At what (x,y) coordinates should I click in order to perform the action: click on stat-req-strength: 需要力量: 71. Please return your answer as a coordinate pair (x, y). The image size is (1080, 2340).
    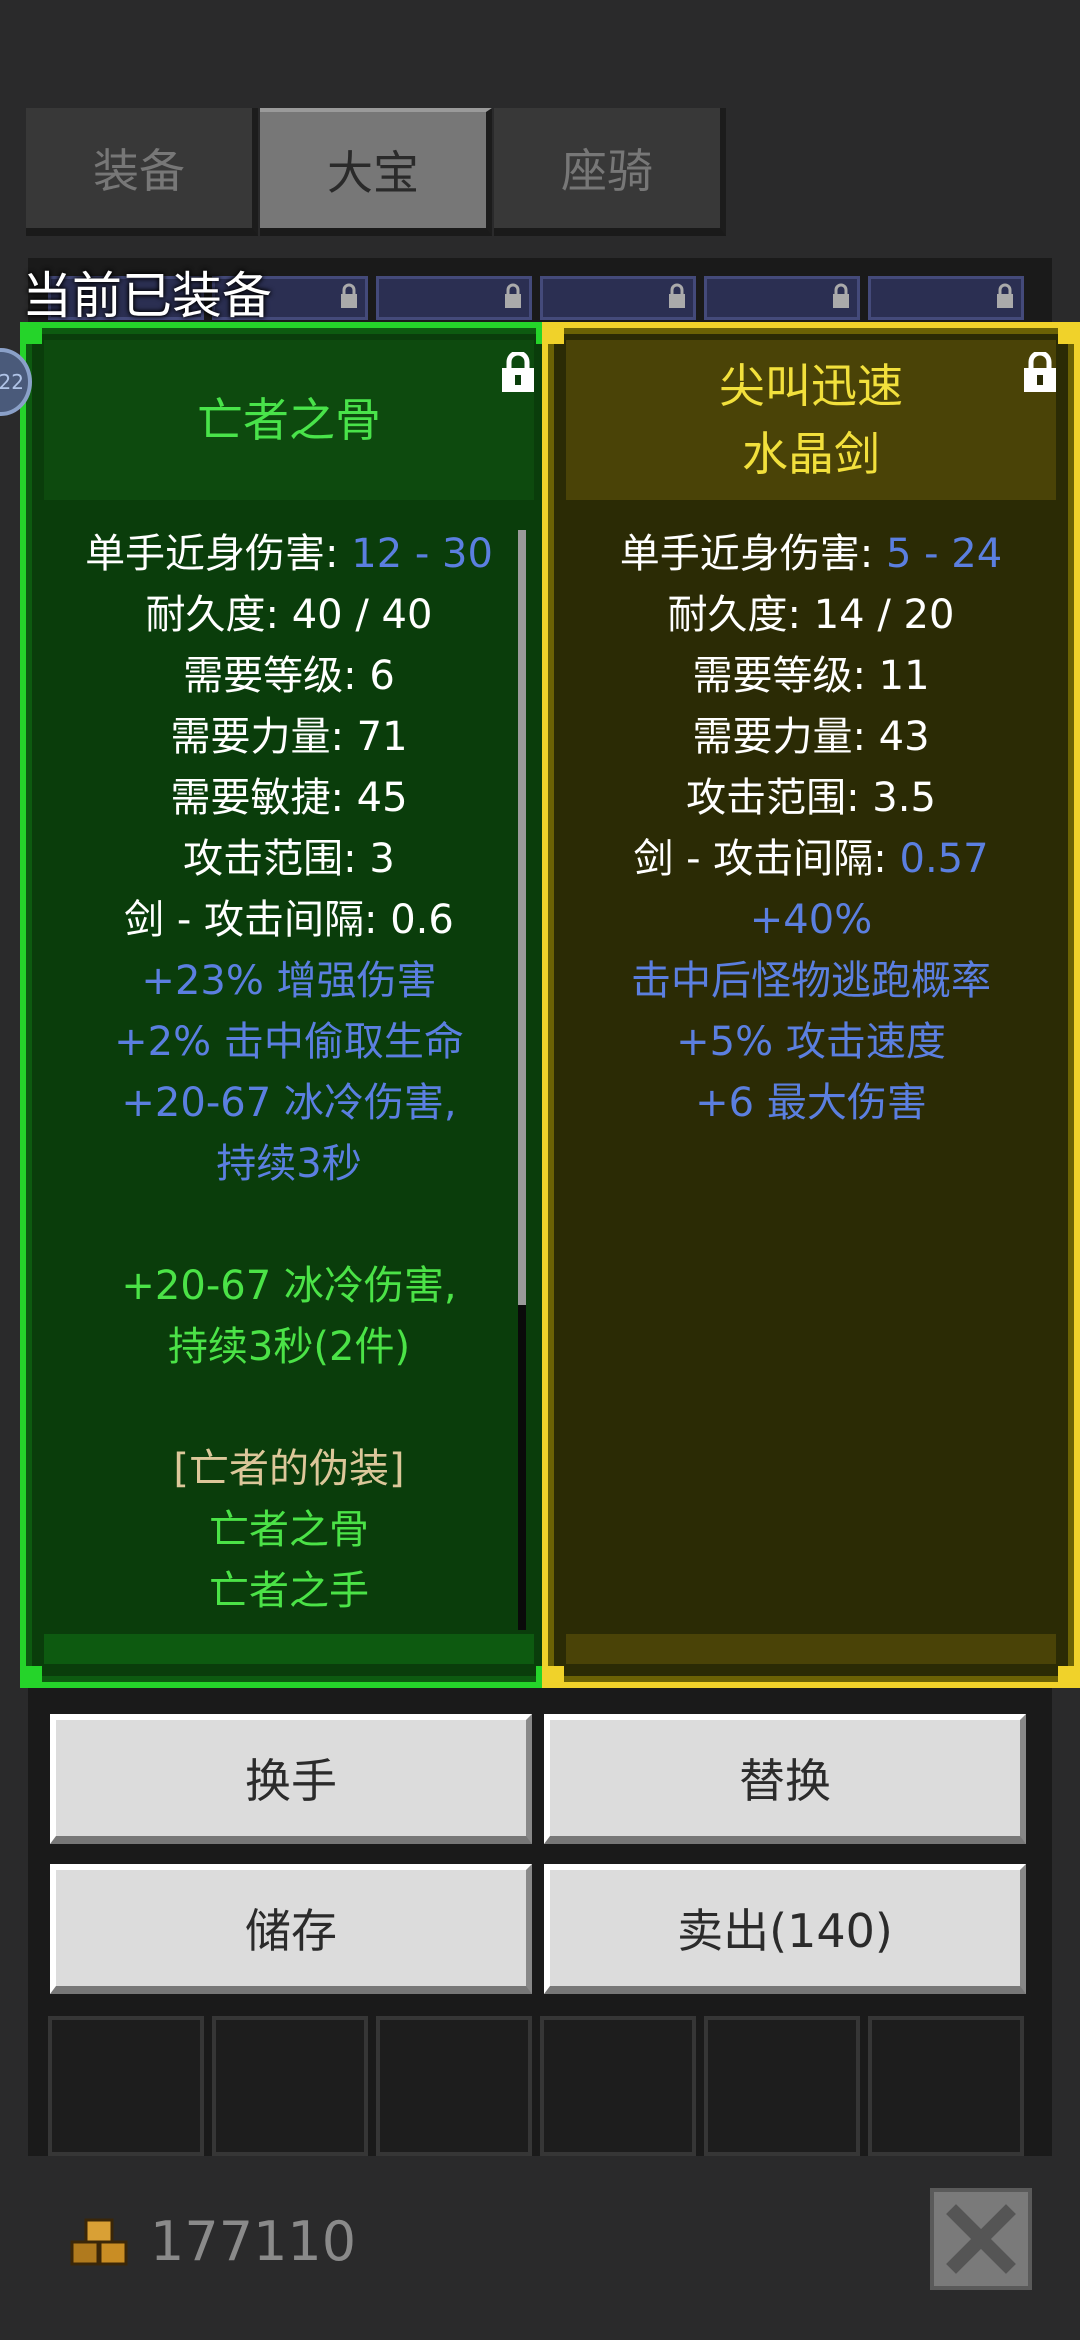
    Looking at the image, I should click on (289, 737).